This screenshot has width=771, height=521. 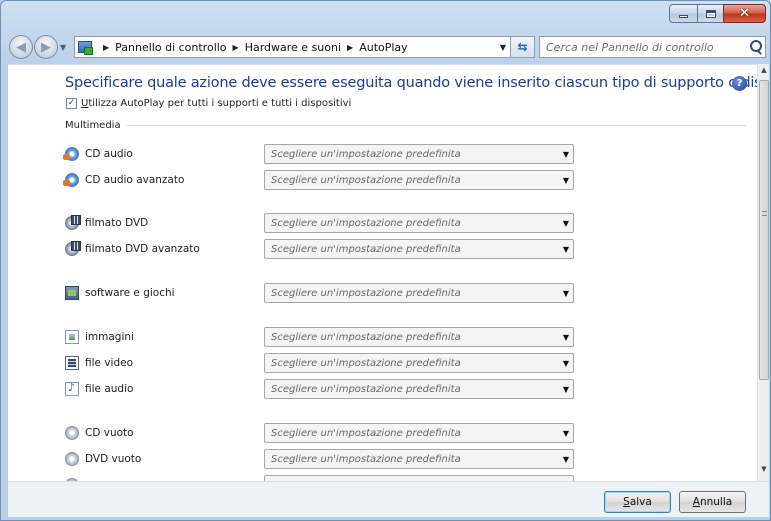 What do you see at coordinates (142, 249) in the screenshot?
I see `media-type-label: filmato DVD avanzato` at bounding box center [142, 249].